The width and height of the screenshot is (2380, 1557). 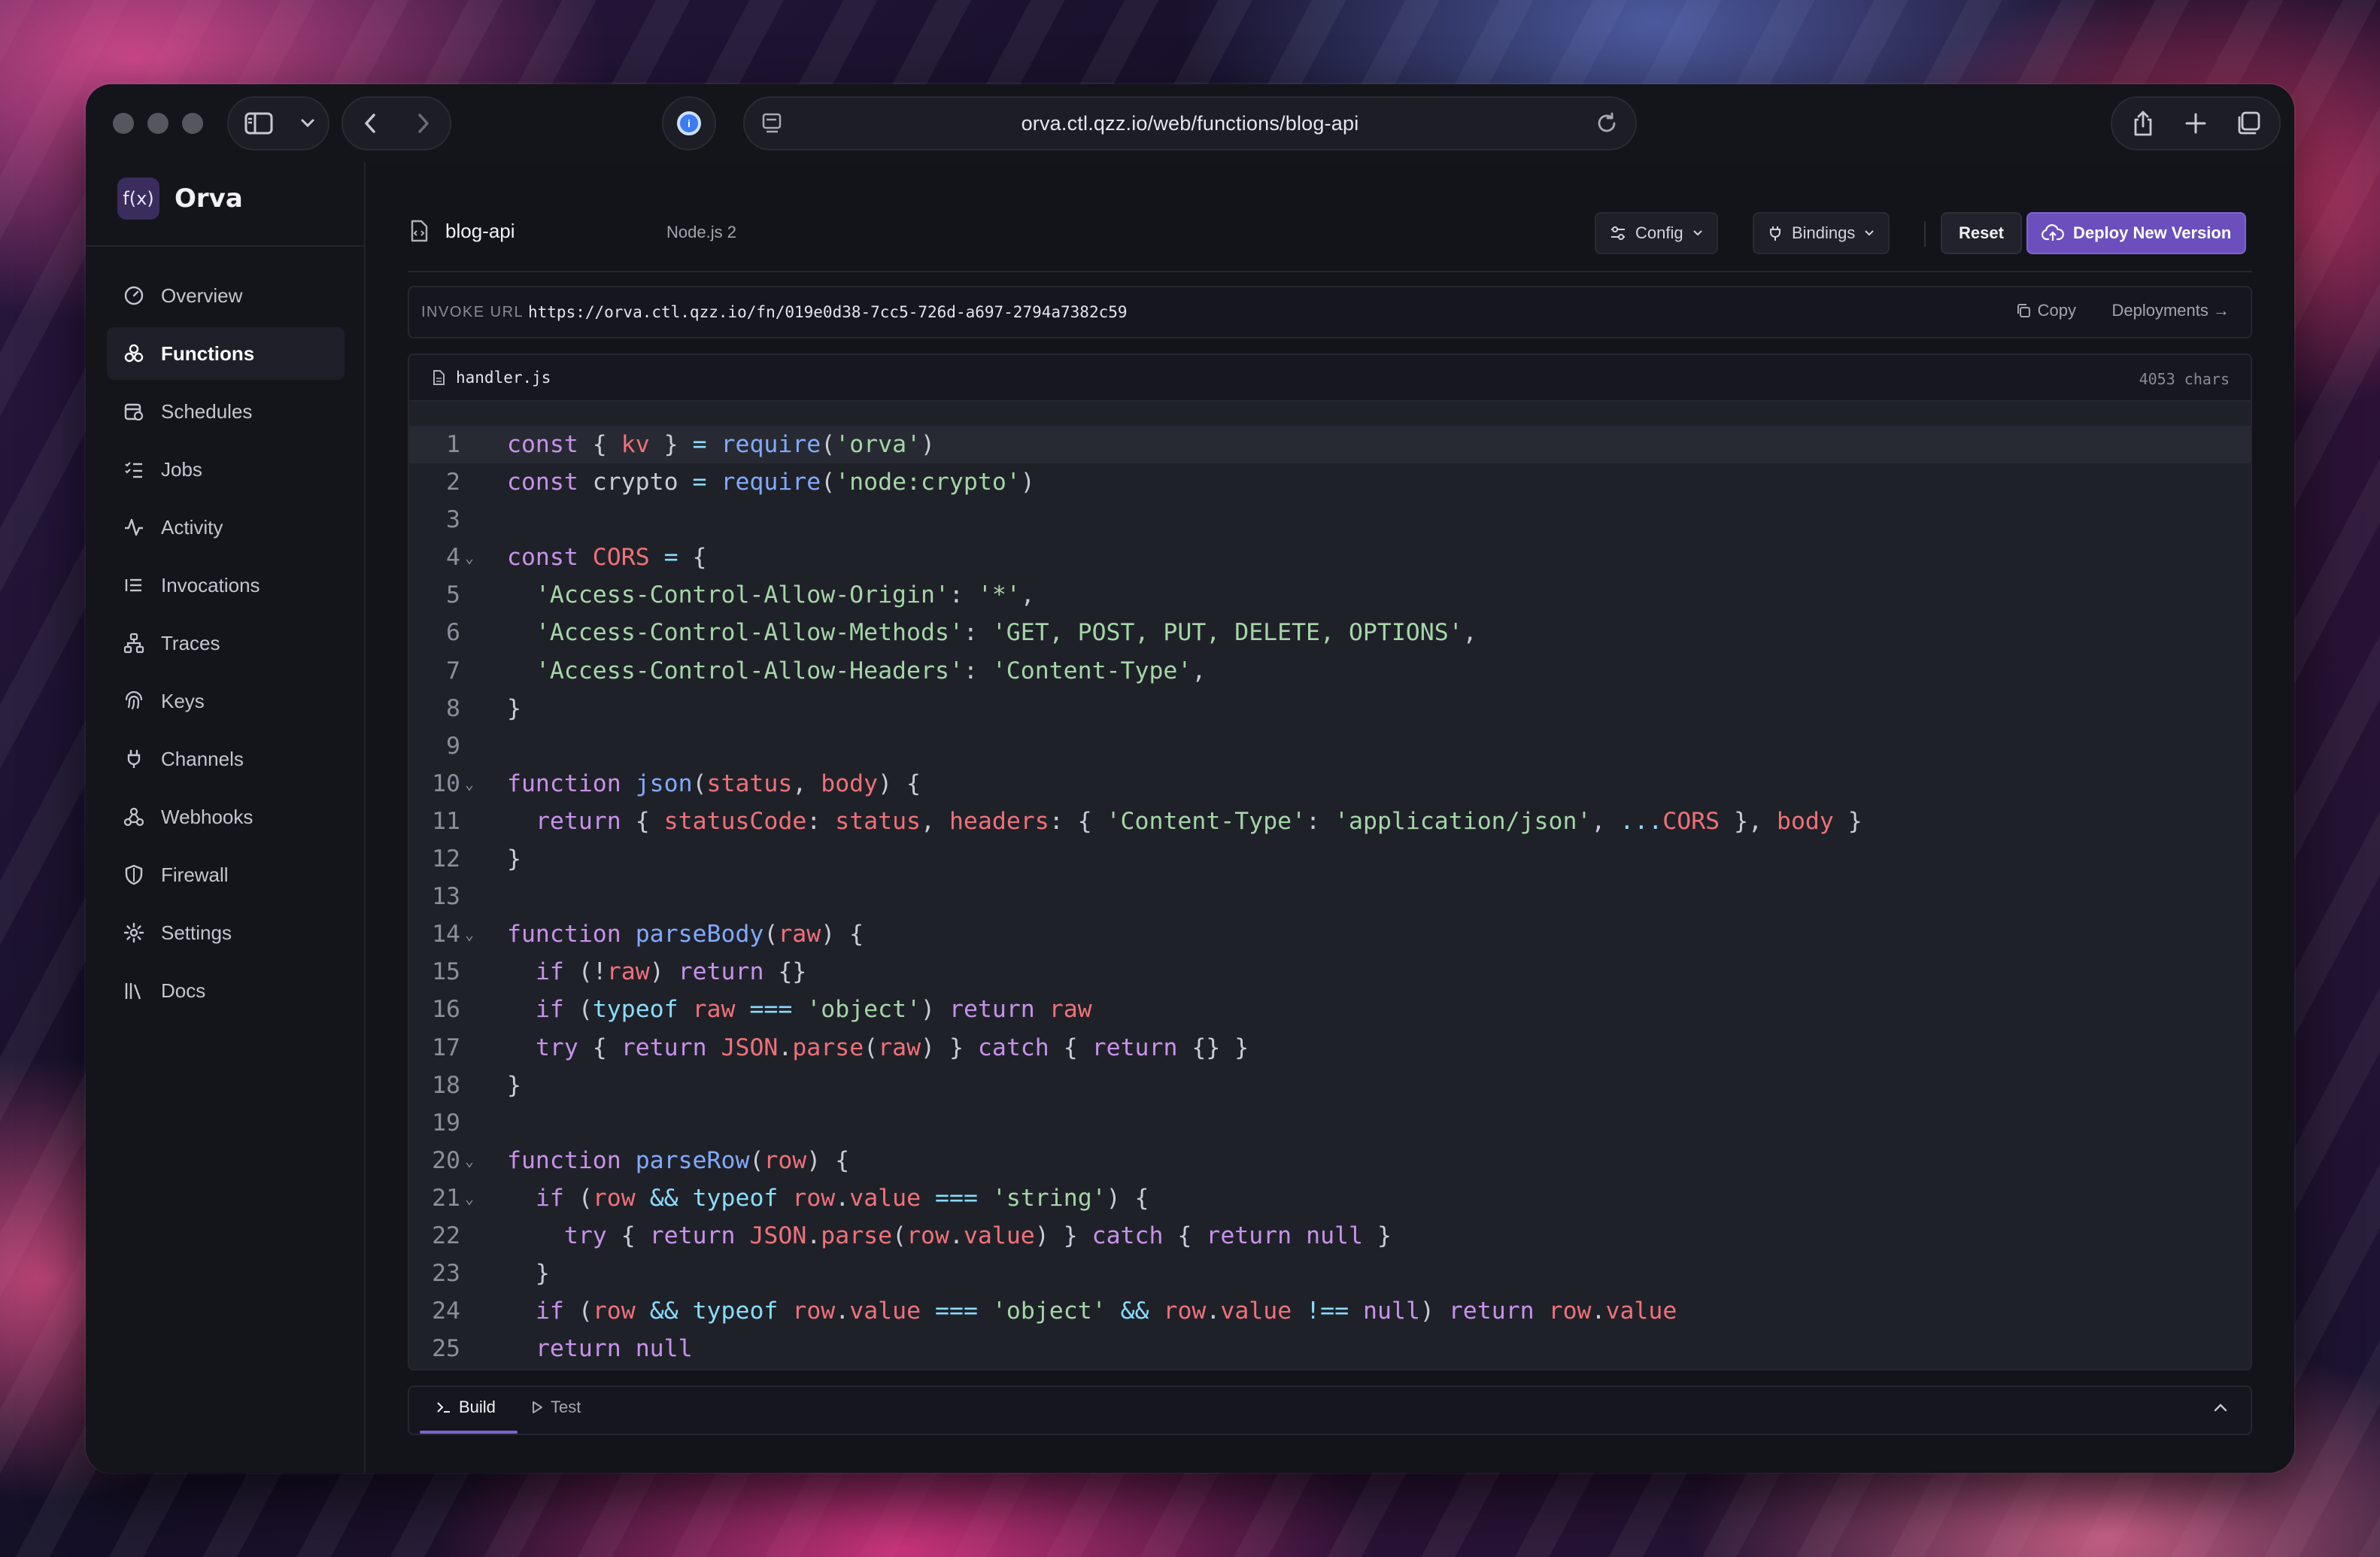 What do you see at coordinates (226, 585) in the screenshot?
I see `sidebar-item-invocations: Invocations` at bounding box center [226, 585].